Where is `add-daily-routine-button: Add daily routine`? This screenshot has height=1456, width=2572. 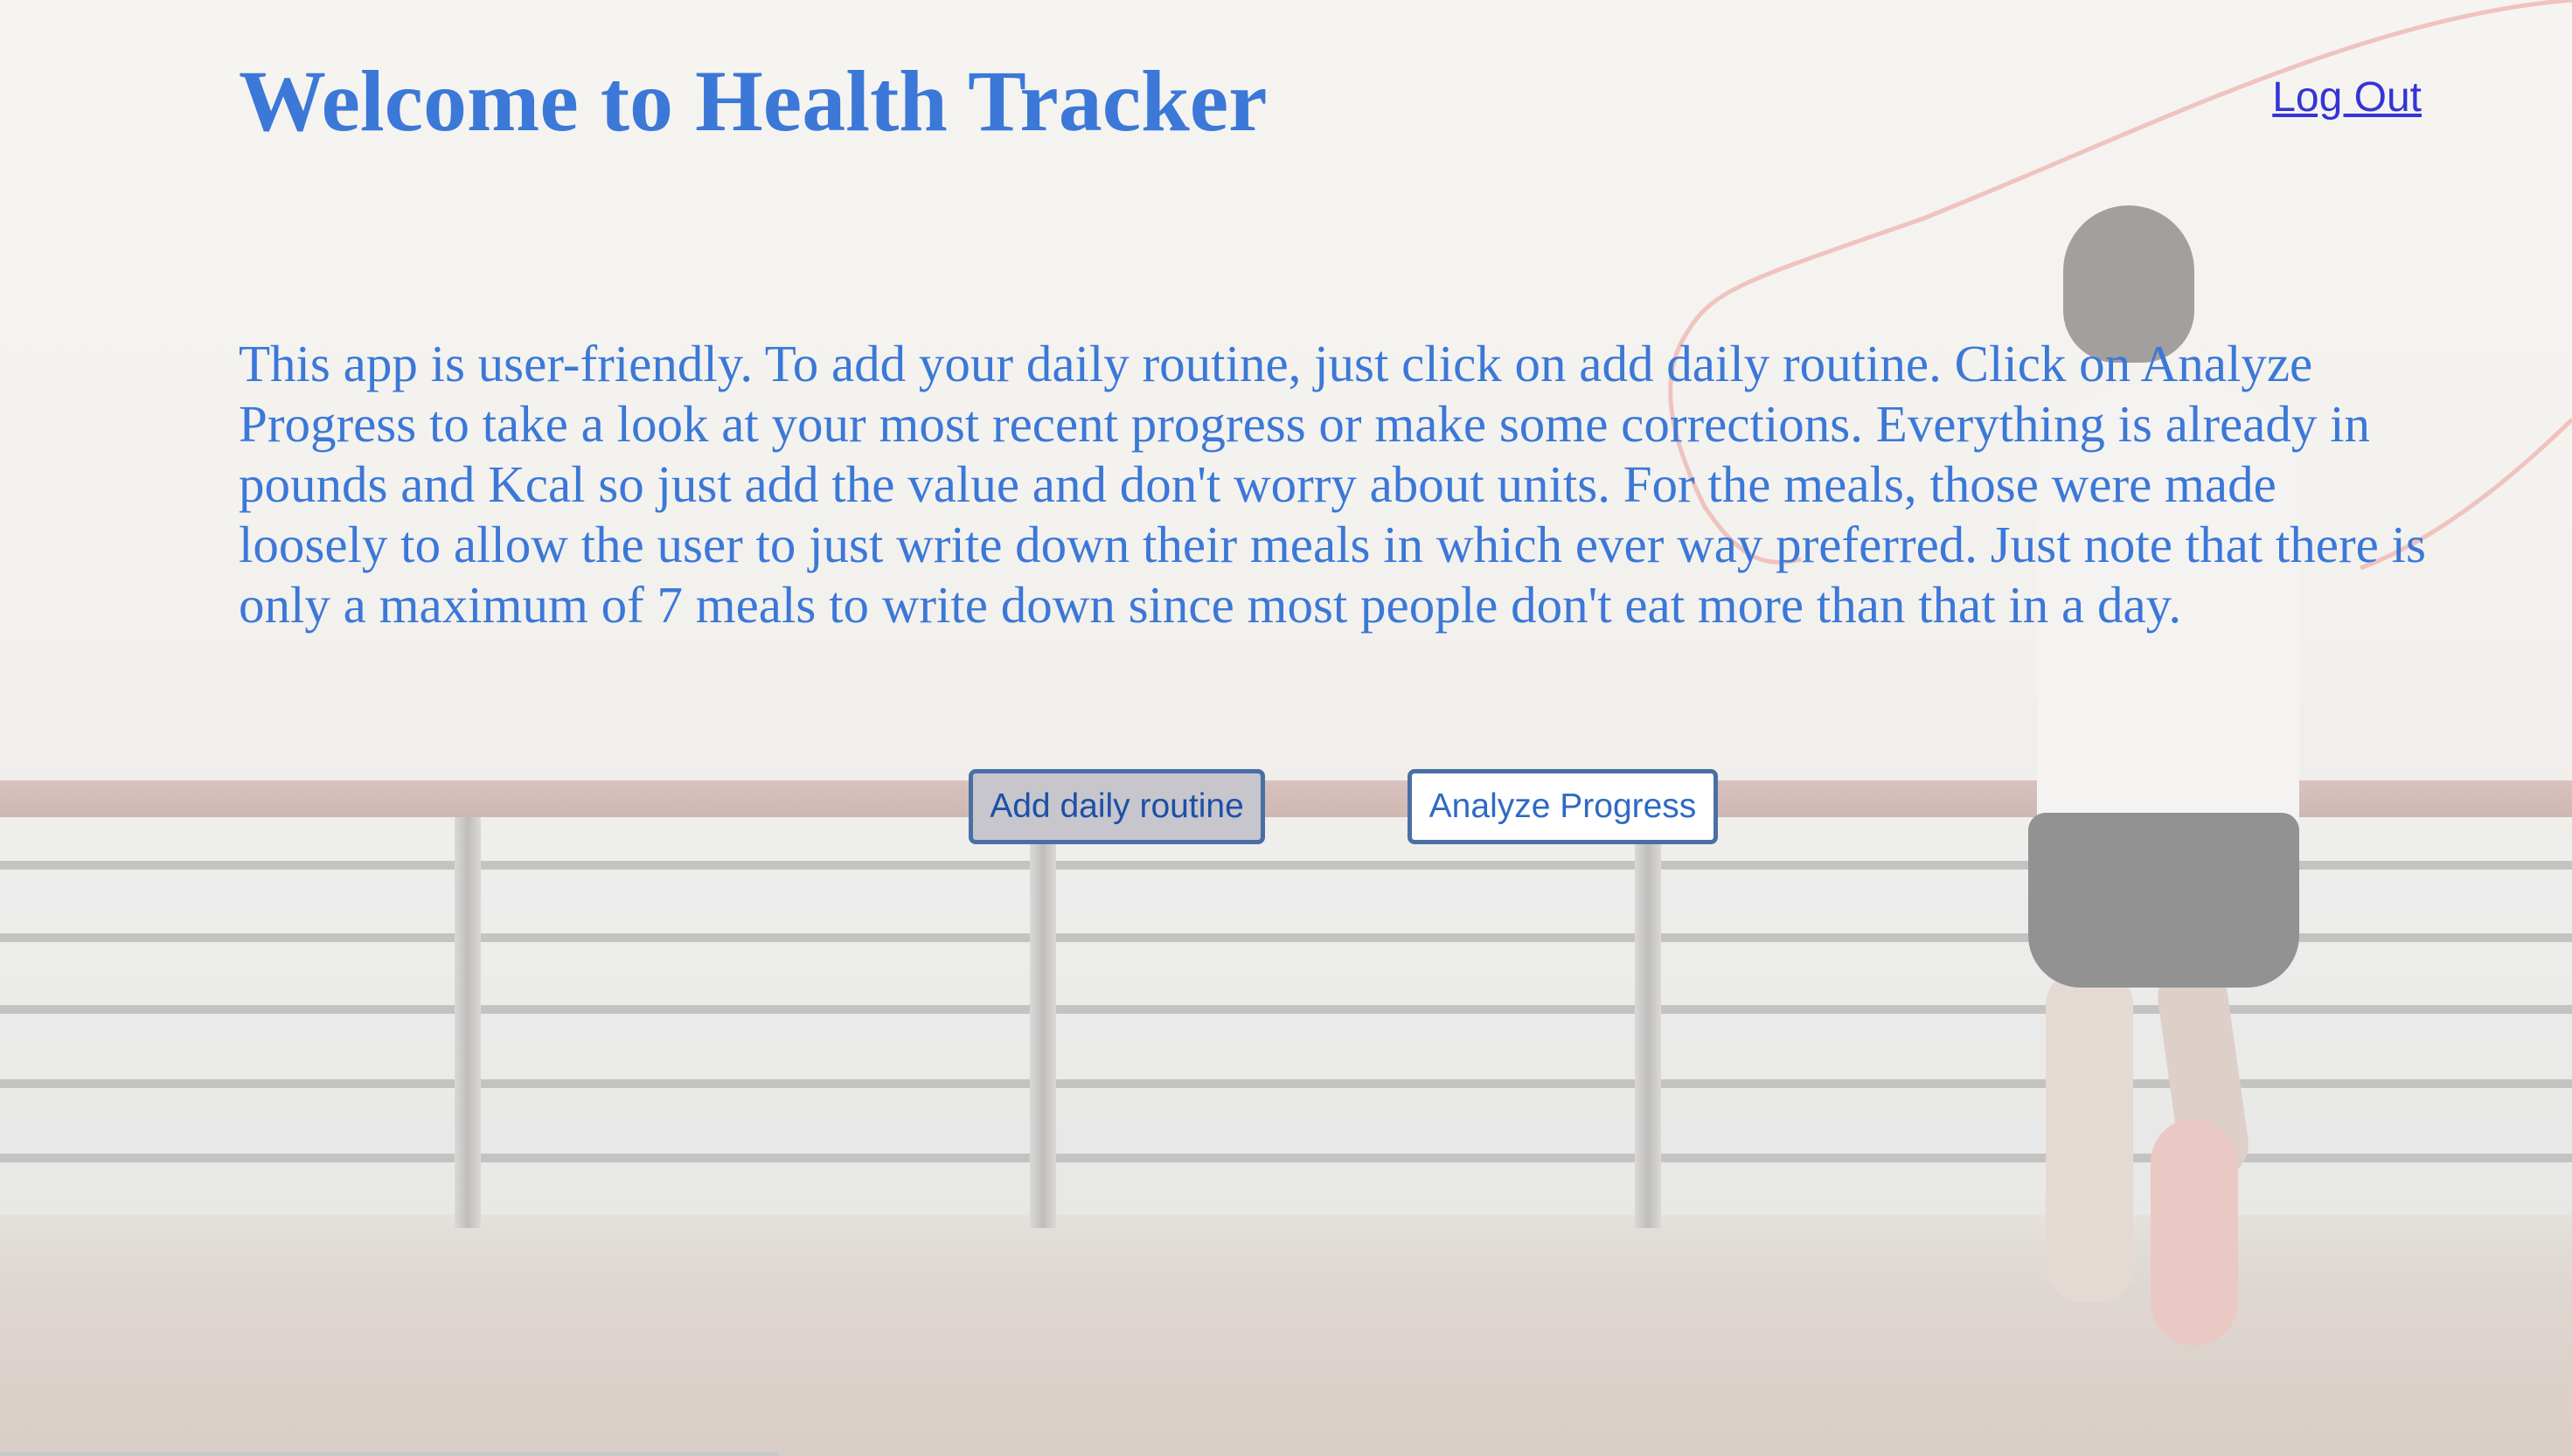 add-daily-routine-button: Add daily routine is located at coordinates (1117, 806).